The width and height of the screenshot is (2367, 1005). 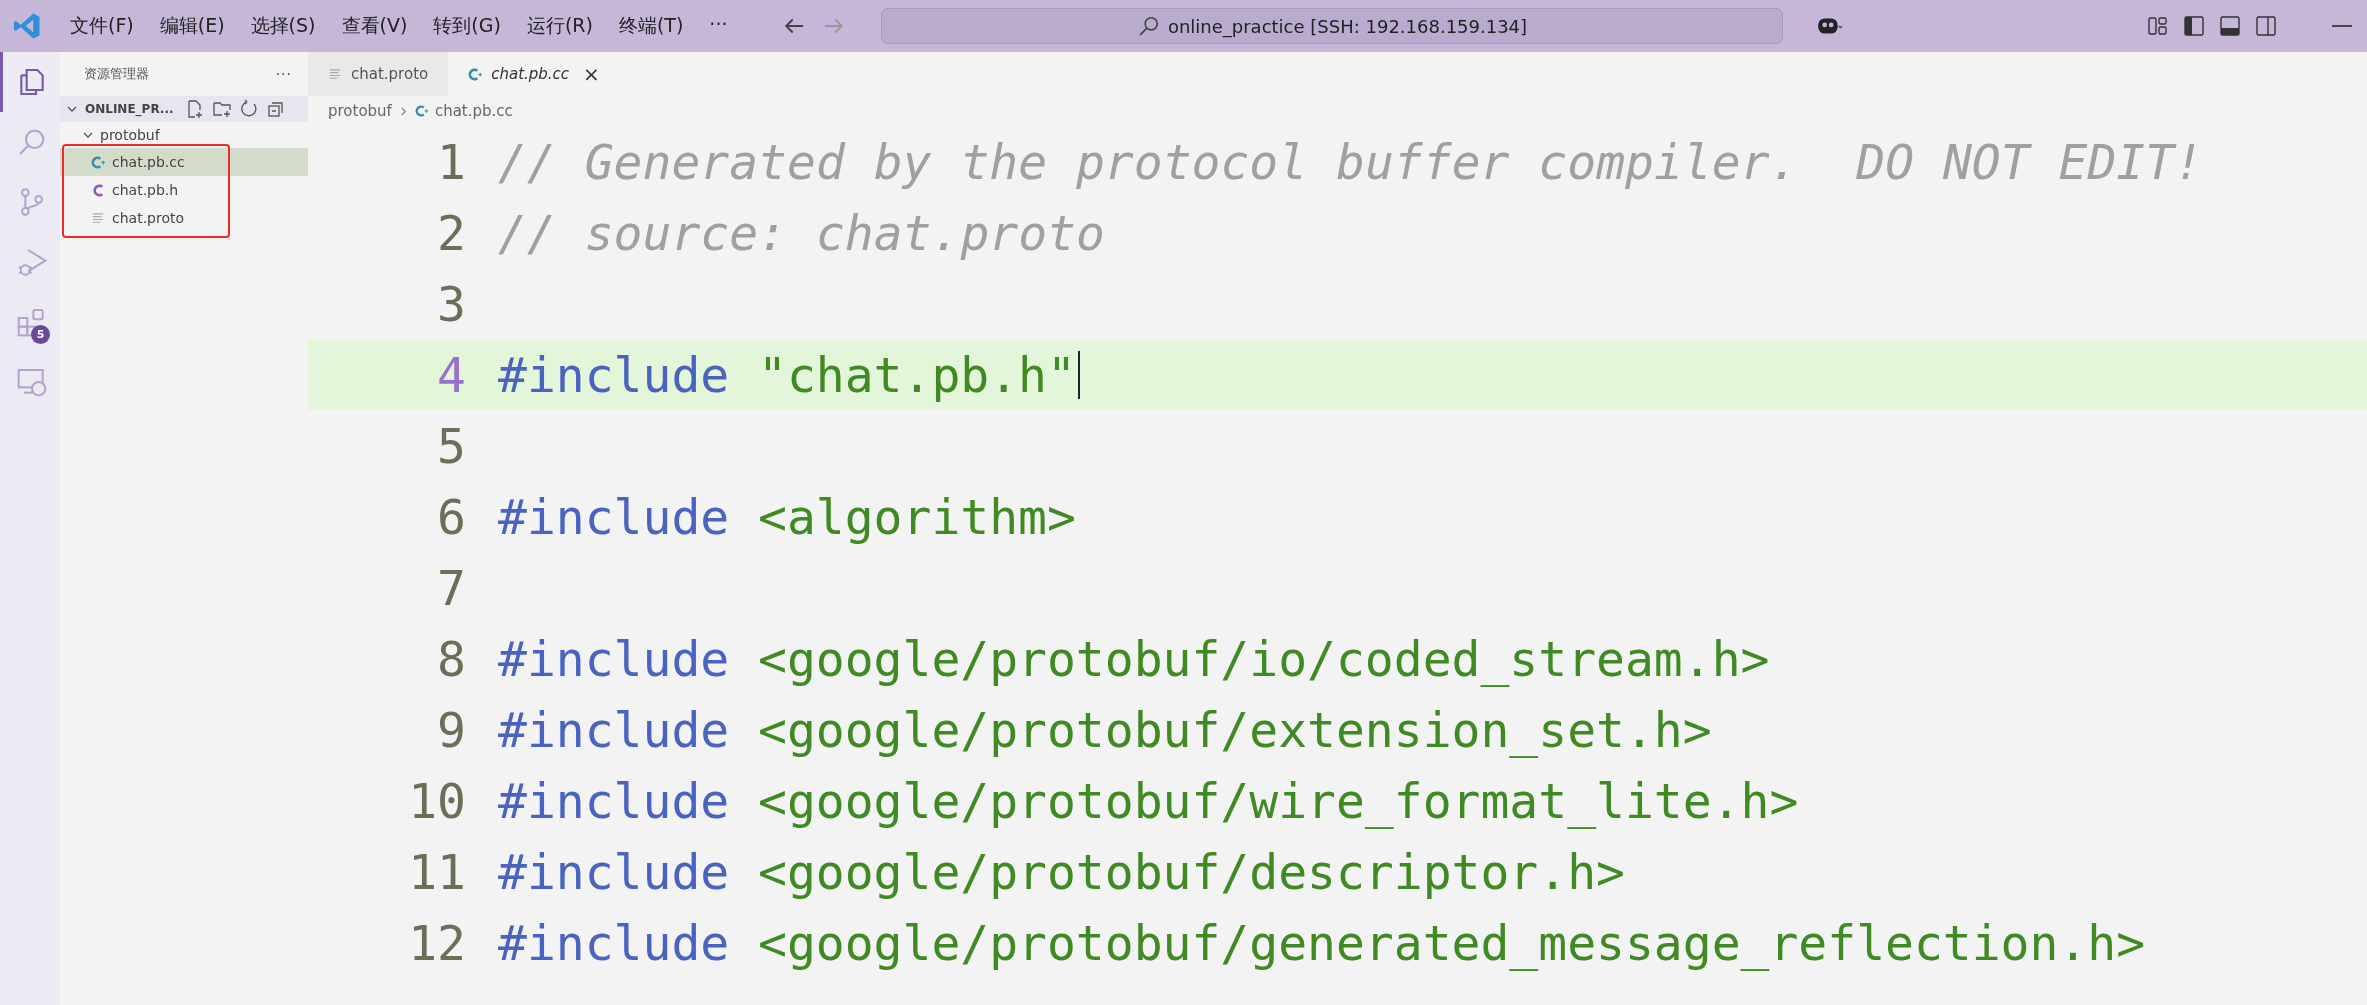 I want to click on new-folder-icon, so click(x=221, y=109).